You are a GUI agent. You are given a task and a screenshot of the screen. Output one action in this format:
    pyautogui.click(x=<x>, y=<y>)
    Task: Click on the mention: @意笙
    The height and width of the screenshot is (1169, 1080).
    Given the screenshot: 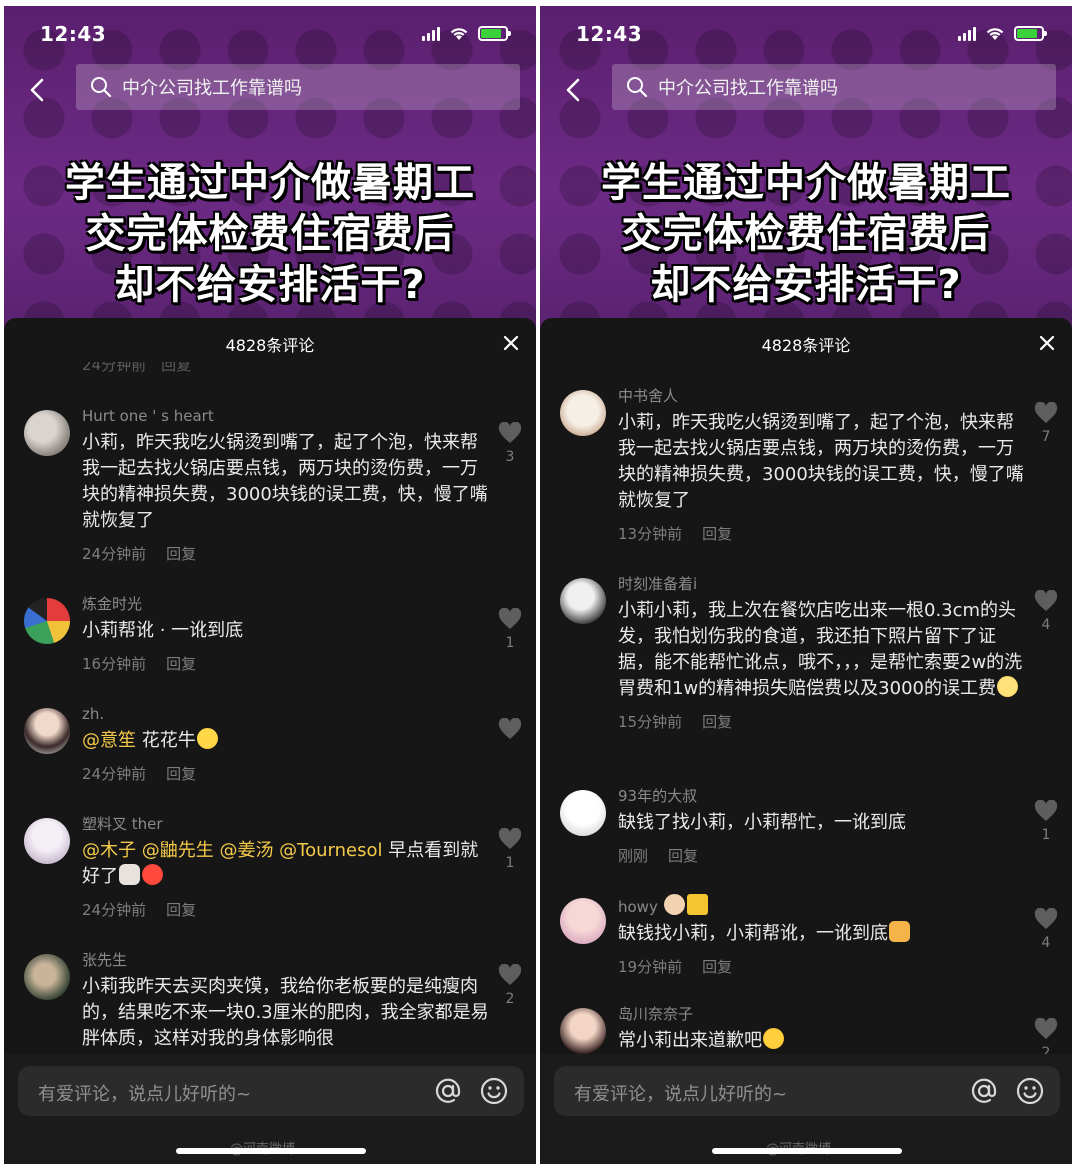 What is the action you would take?
    pyautogui.click(x=109, y=740)
    